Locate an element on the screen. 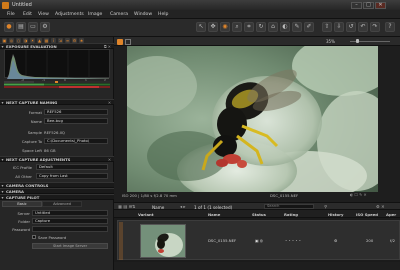 The width and height of the screenshot is (400, 270). start-image-server-button: Start Image Server is located at coordinates (70, 246).